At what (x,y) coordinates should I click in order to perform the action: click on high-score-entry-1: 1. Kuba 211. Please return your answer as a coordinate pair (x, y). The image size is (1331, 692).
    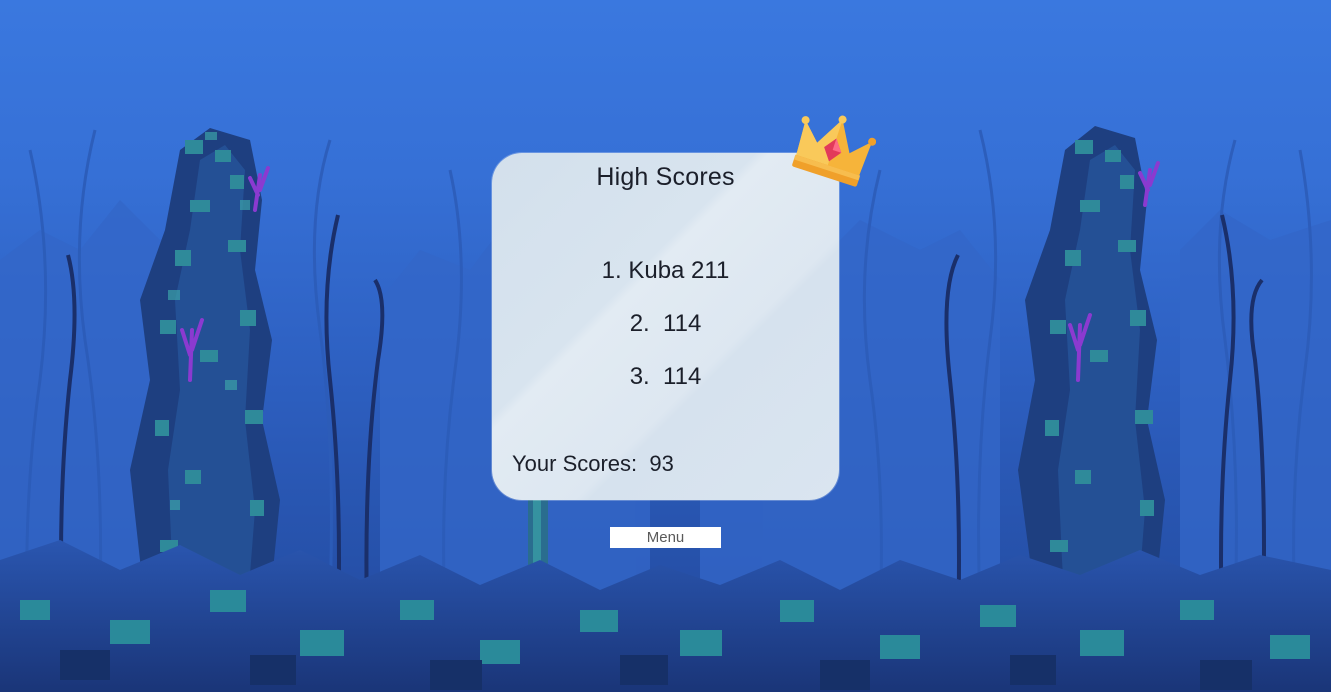
    Looking at the image, I should click on (665, 270).